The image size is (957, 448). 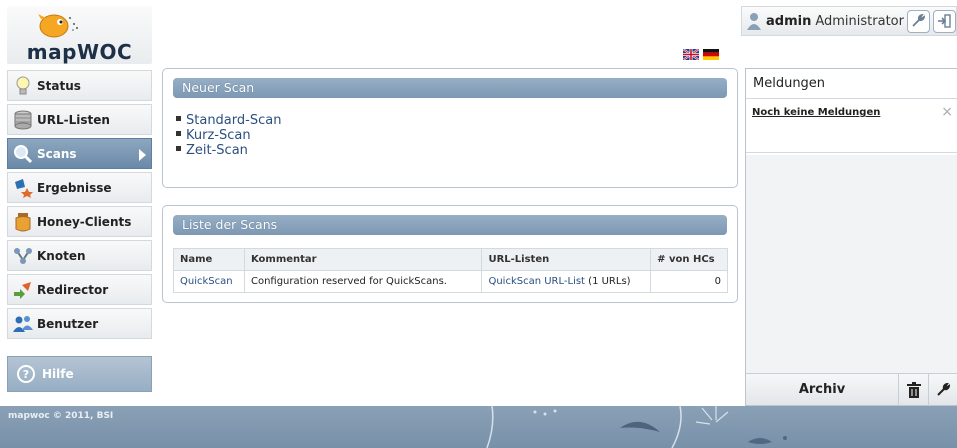 What do you see at coordinates (61, 416) in the screenshot?
I see `footer-copyright: mapwoc © 2011, BSI` at bounding box center [61, 416].